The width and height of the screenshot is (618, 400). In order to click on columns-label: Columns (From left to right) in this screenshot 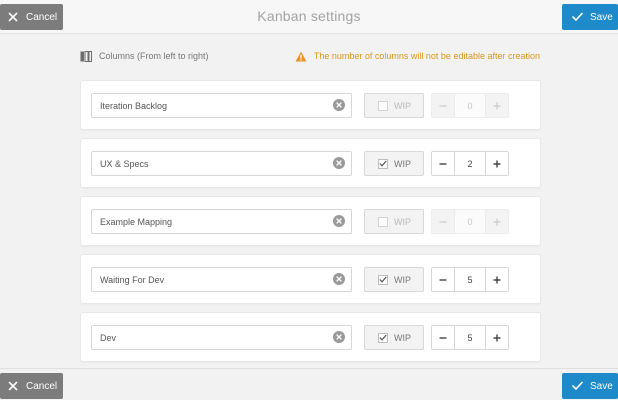, I will do `click(154, 56)`.